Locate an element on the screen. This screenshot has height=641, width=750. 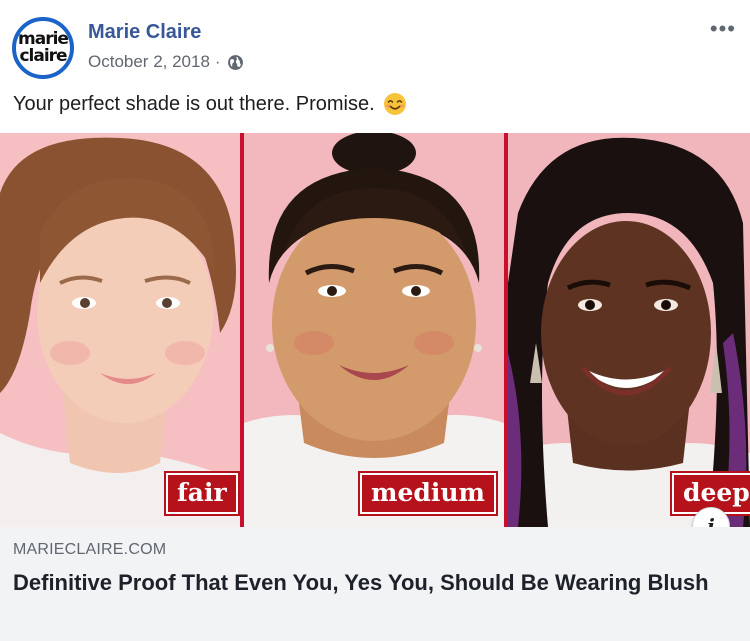
page-name-link: Marie Claire is located at coordinates (144, 32).